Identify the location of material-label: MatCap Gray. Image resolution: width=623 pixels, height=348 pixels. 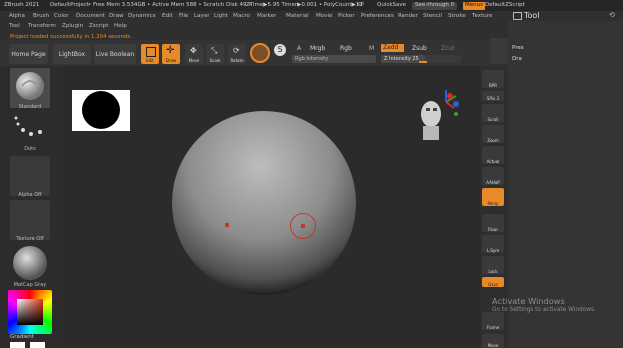
(30, 285).